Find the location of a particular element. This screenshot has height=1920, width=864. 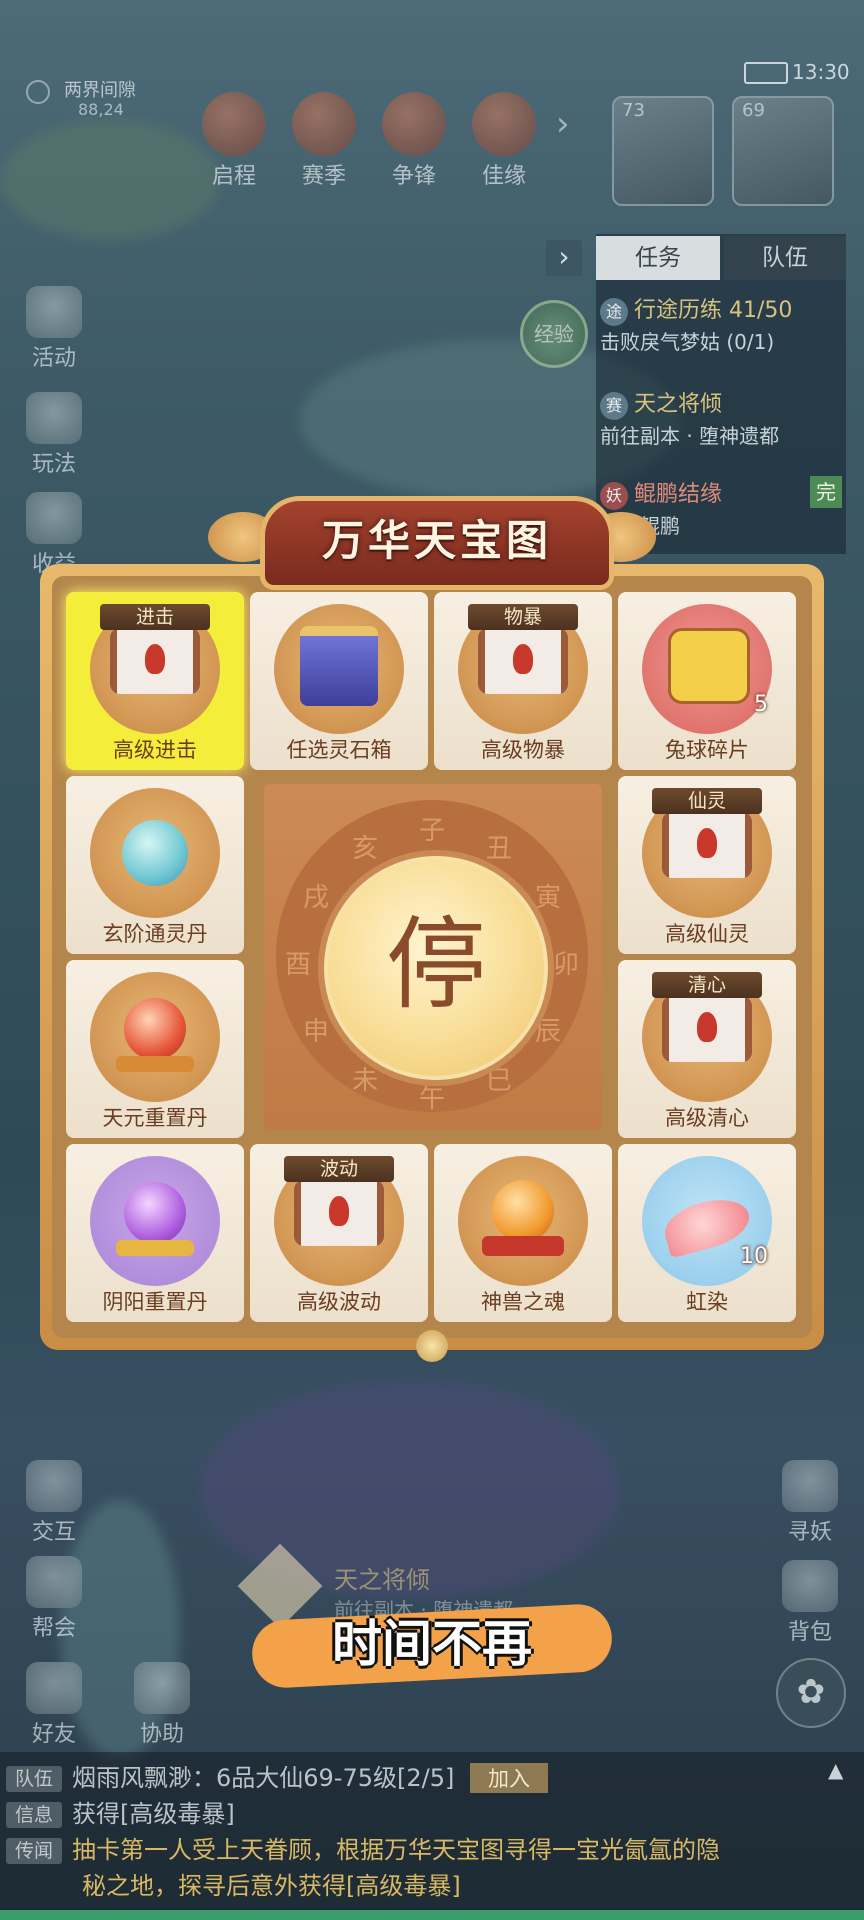

seek-demon-icon is located at coordinates (810, 1486).